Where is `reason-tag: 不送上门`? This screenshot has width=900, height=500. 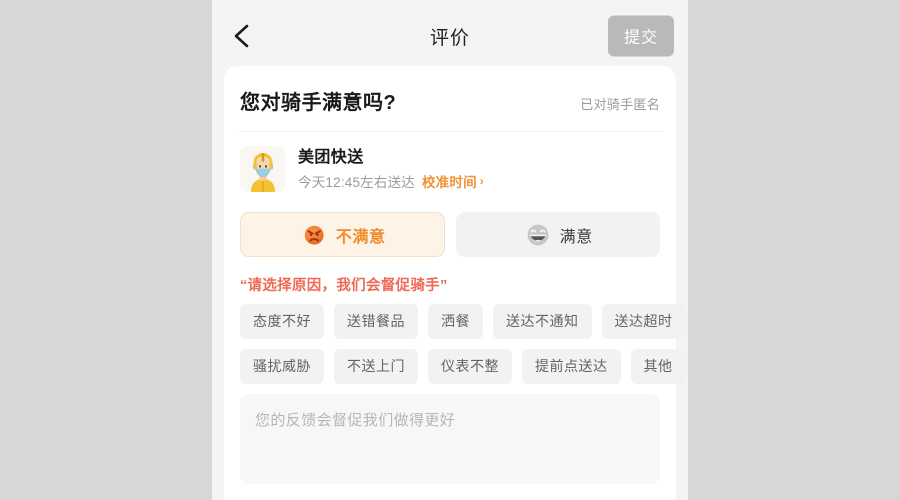 reason-tag: 不送上门 is located at coordinates (376, 366).